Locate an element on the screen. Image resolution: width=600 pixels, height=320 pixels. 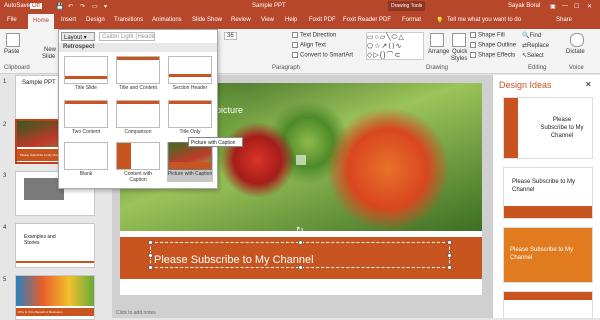
layout-tooltip: Picture with Caption is located at coordinates (215, 142).